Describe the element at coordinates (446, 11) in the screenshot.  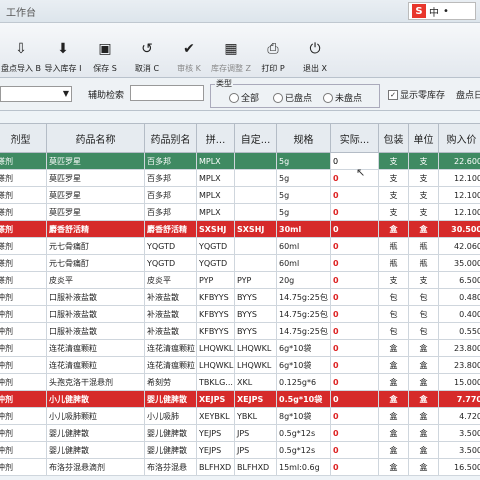
I see `ime-symbols-icon: •` at that location.